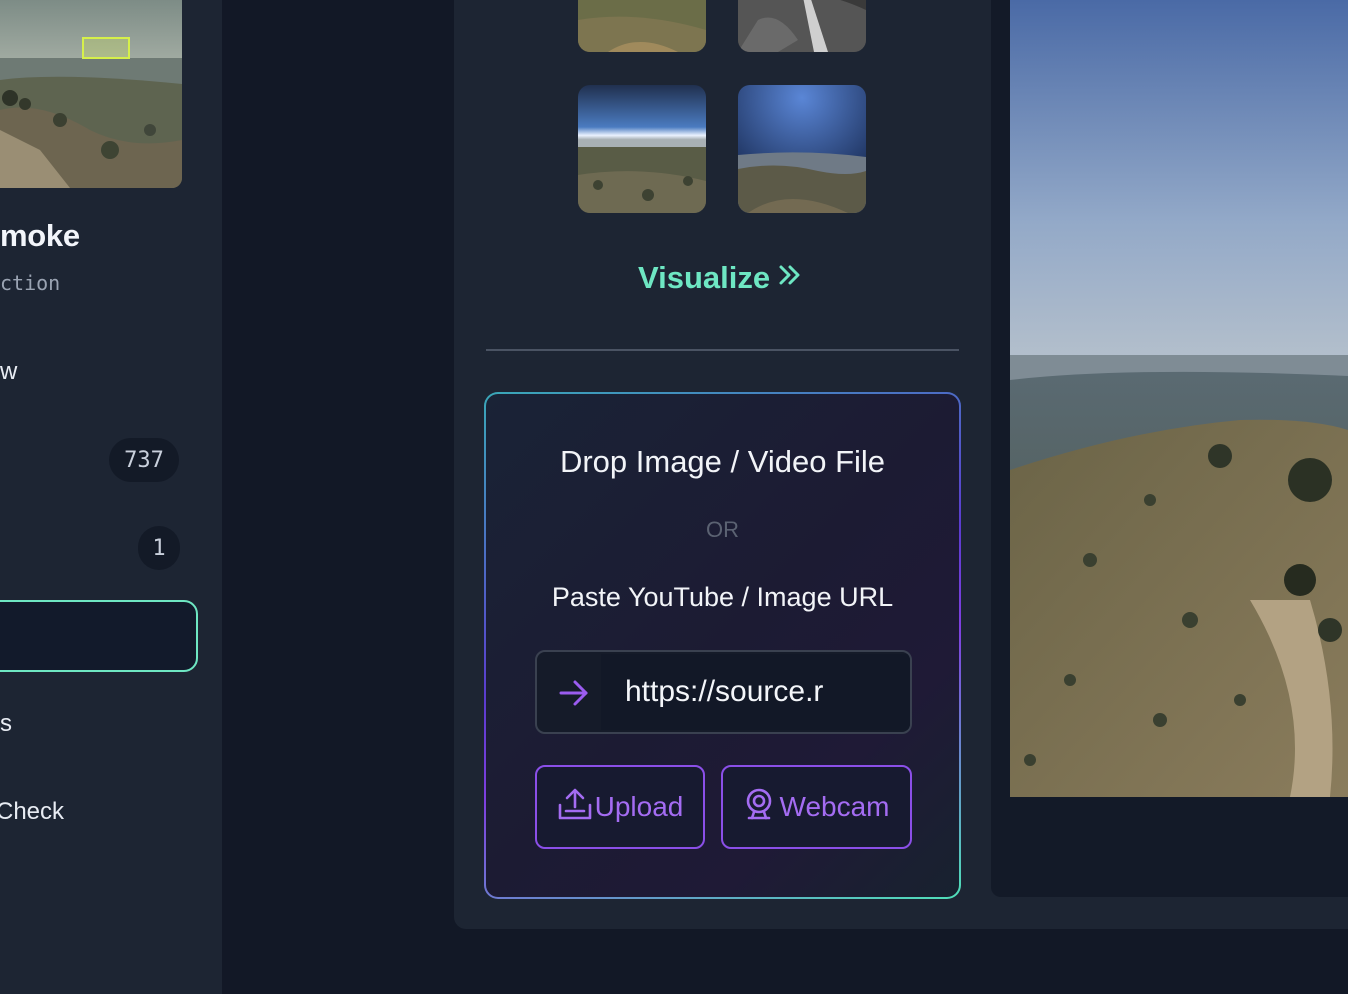  Describe the element at coordinates (639, 806) in the screenshot. I see `upload-label: Upload` at that location.